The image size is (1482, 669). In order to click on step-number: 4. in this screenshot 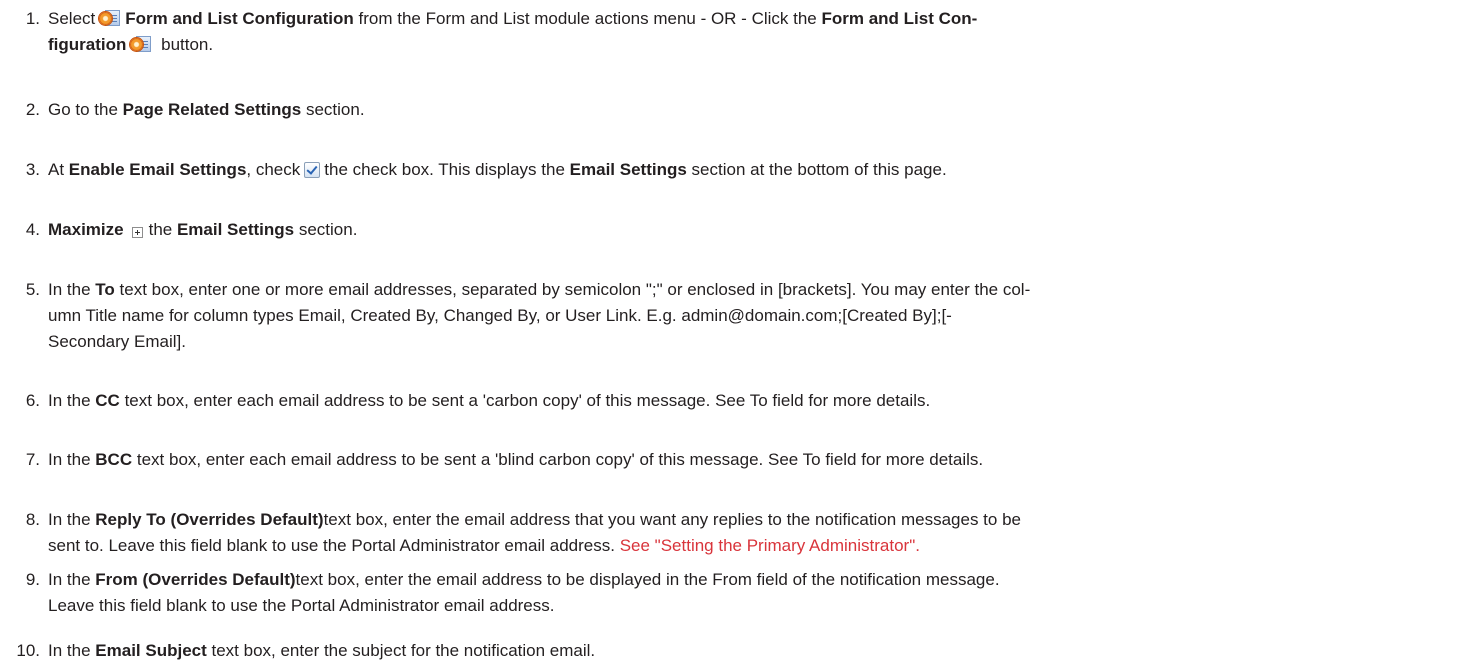, I will do `click(32, 229)`.